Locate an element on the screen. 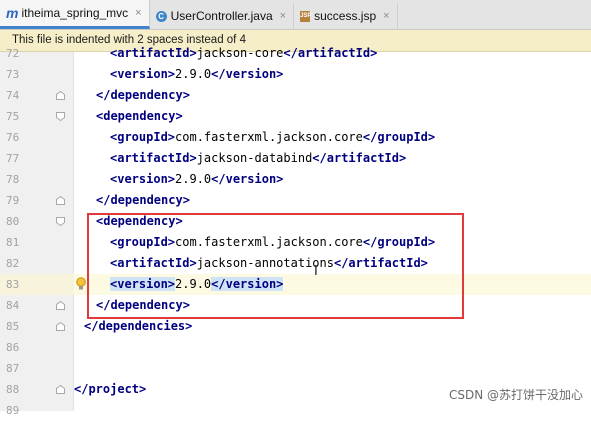 This screenshot has height=421, width=591. code-text: </dependencies> is located at coordinates (138, 326).